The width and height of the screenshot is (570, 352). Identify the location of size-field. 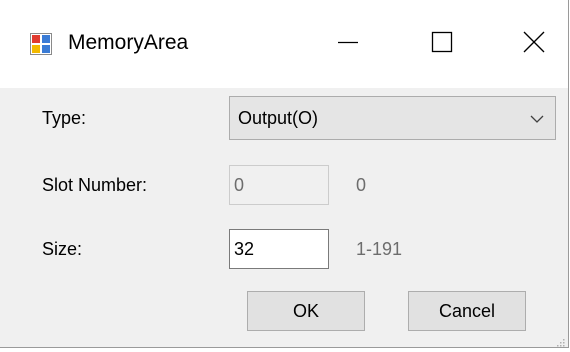
(279, 249).